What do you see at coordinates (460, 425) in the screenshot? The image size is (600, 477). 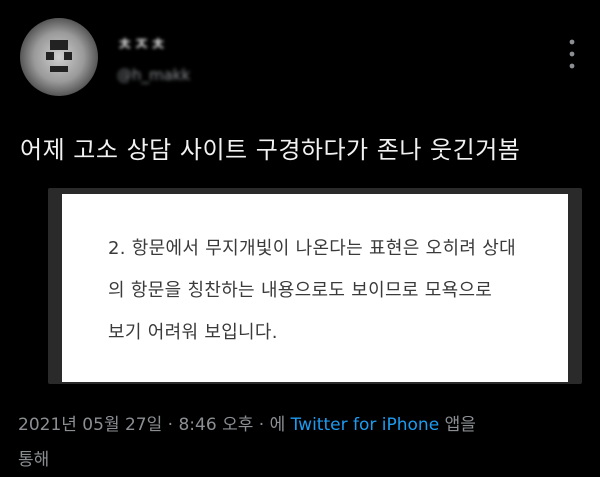 I see `via-suffix: 앱을` at bounding box center [460, 425].